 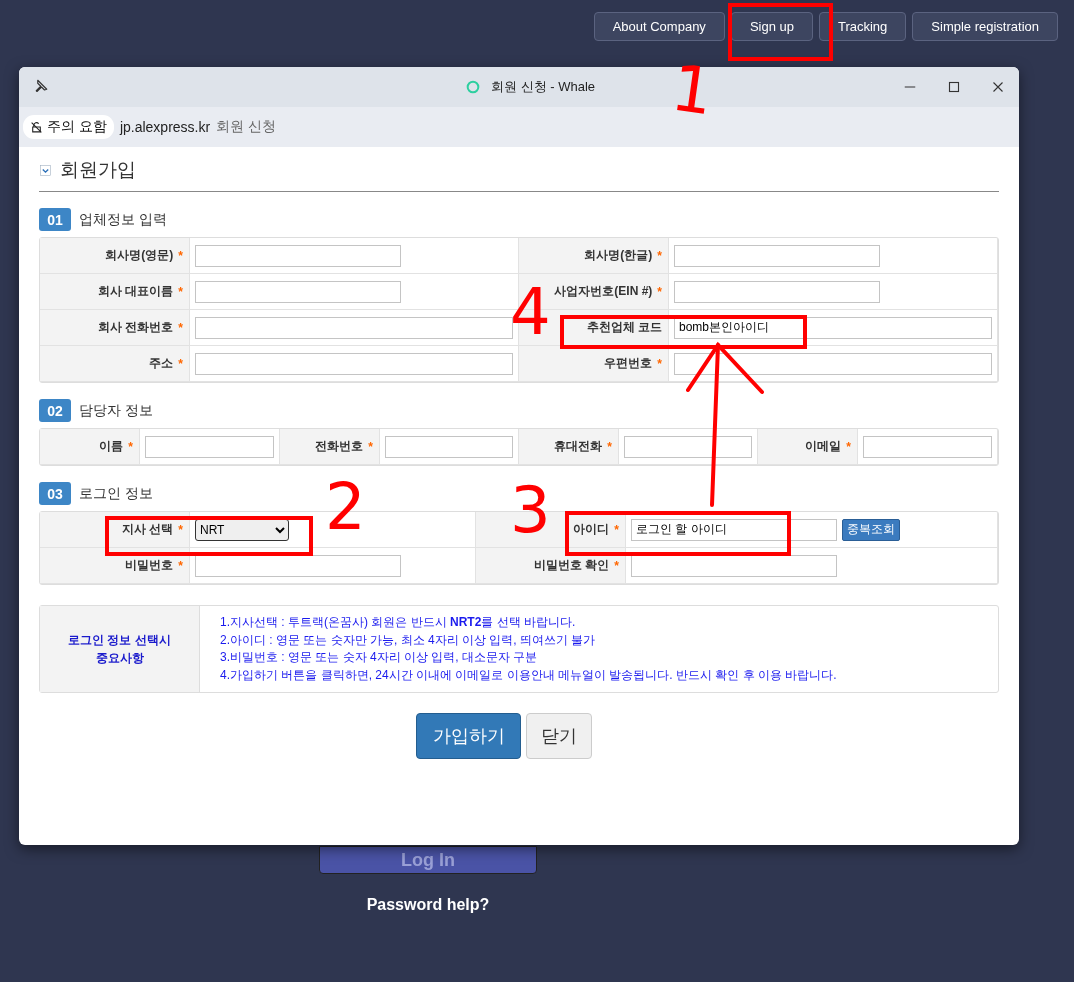 What do you see at coordinates (136, 291) in the screenshot?
I see `field-label: 회사 대표이름` at bounding box center [136, 291].